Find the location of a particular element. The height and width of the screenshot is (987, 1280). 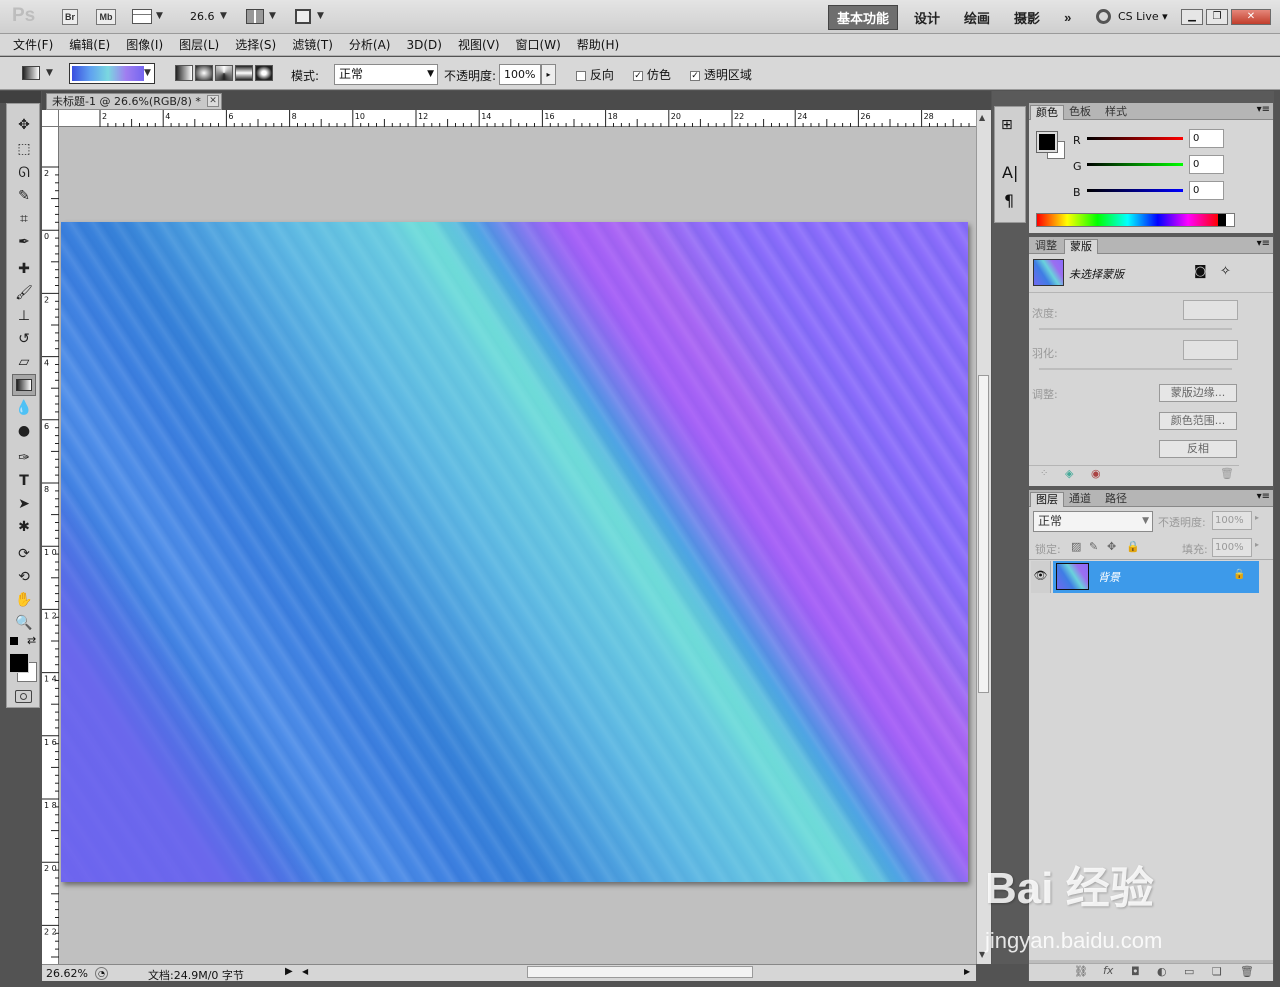

zoom-status: 26.62% is located at coordinates (67, 973).